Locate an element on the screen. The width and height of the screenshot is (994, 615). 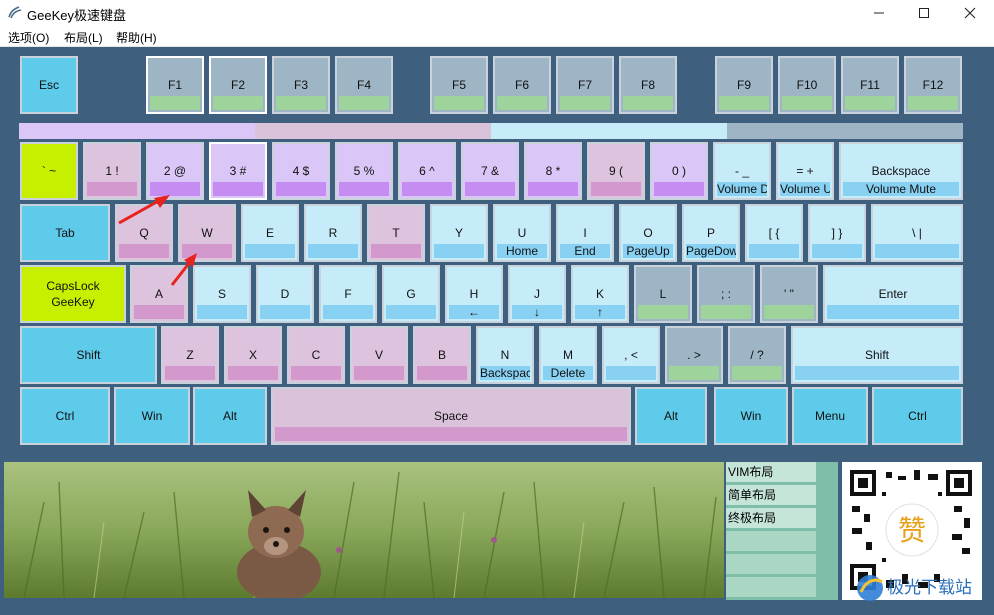
key-label: Ctrl is located at coordinates (65, 416).